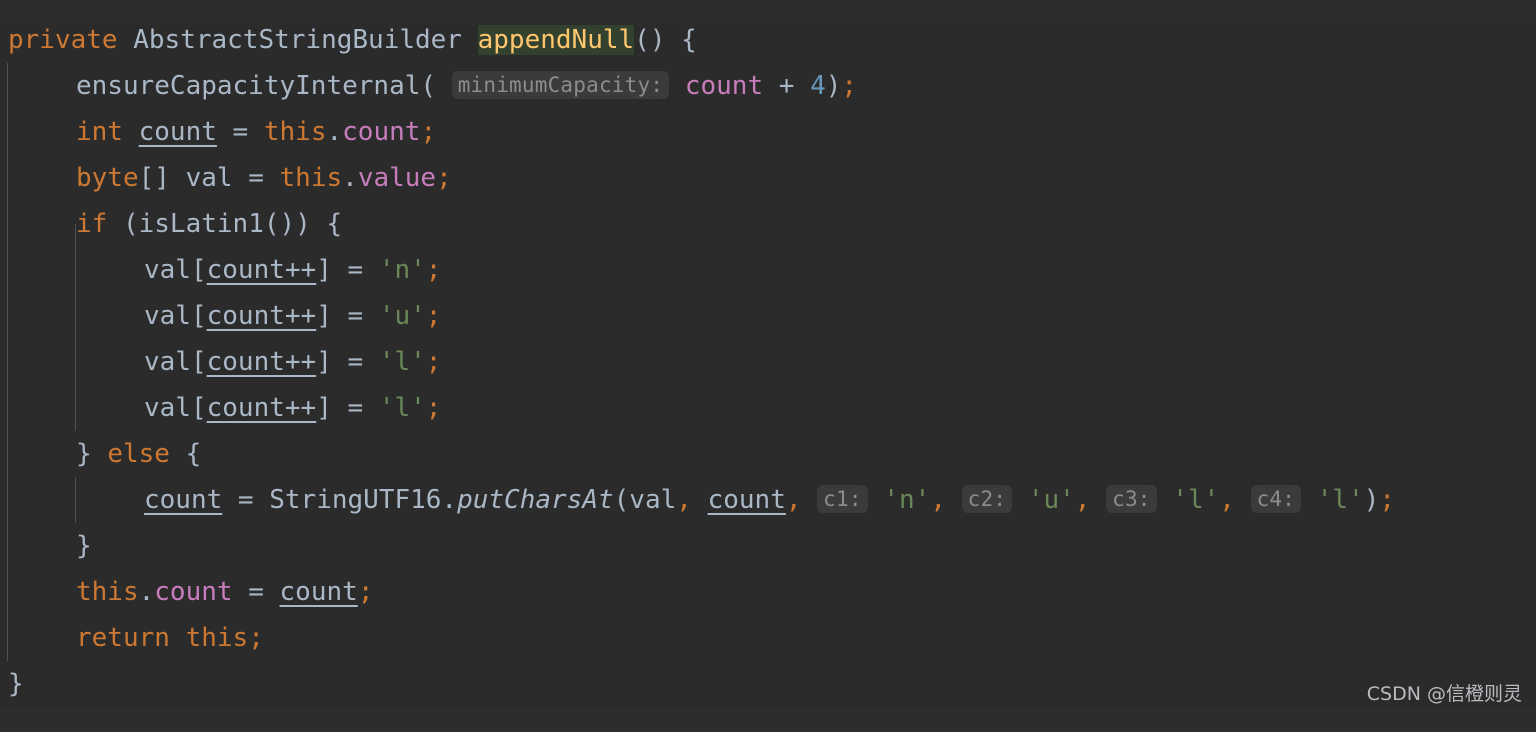 The width and height of the screenshot is (1536, 732). What do you see at coordinates (162, 178) in the screenshot?
I see `code-token: []` at bounding box center [162, 178].